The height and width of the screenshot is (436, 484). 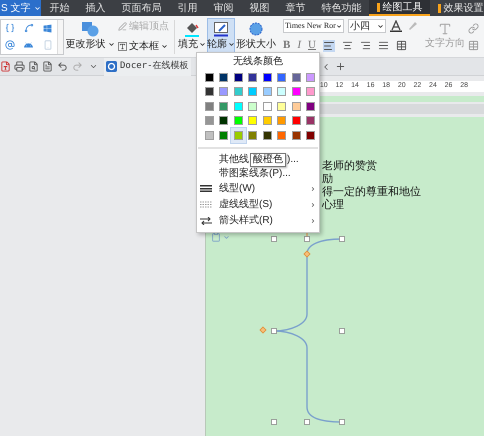 What do you see at coordinates (340, 66) in the screenshot?
I see `new-tab-icon` at bounding box center [340, 66].